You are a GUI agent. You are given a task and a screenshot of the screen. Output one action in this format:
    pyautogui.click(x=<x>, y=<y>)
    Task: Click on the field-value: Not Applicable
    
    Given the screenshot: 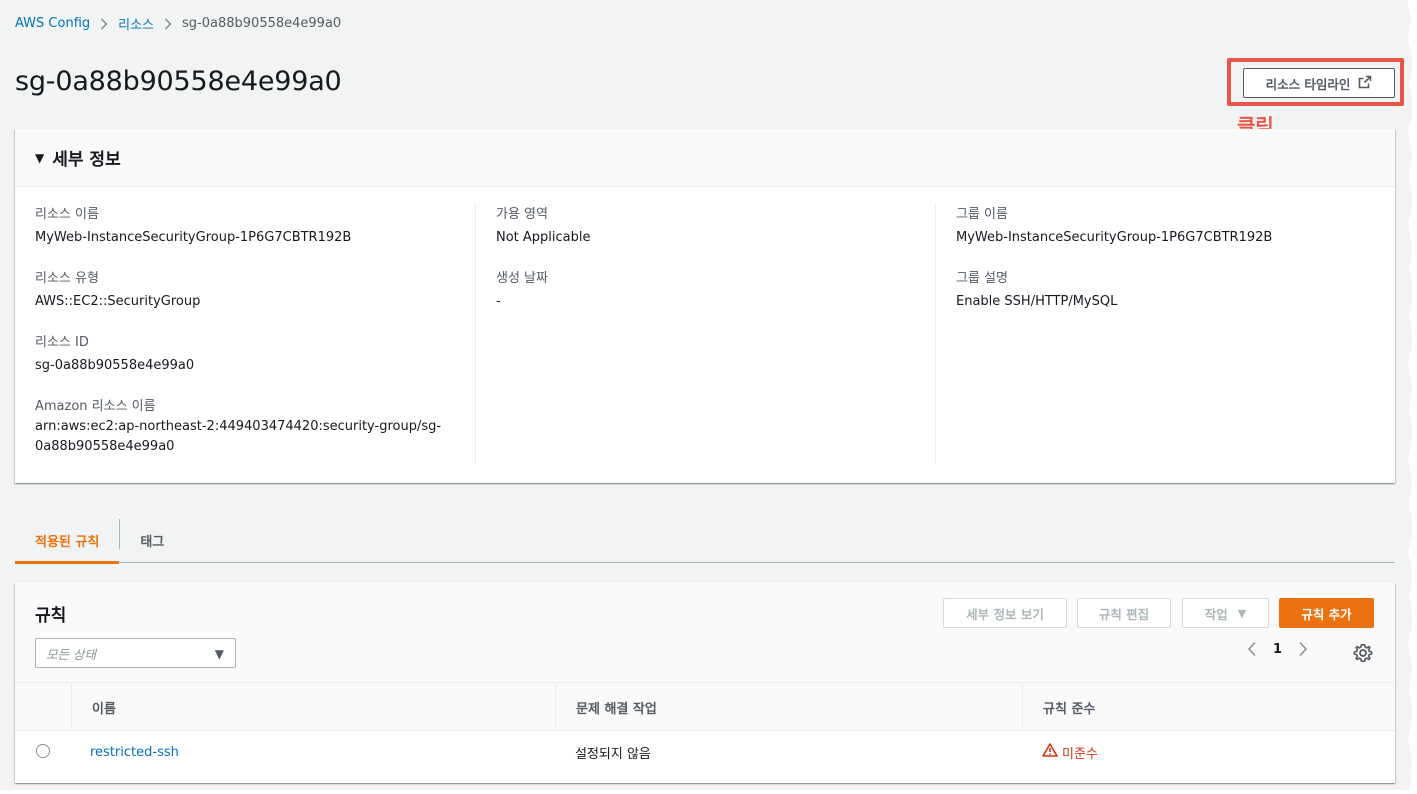 What is the action you would take?
    pyautogui.click(x=543, y=237)
    